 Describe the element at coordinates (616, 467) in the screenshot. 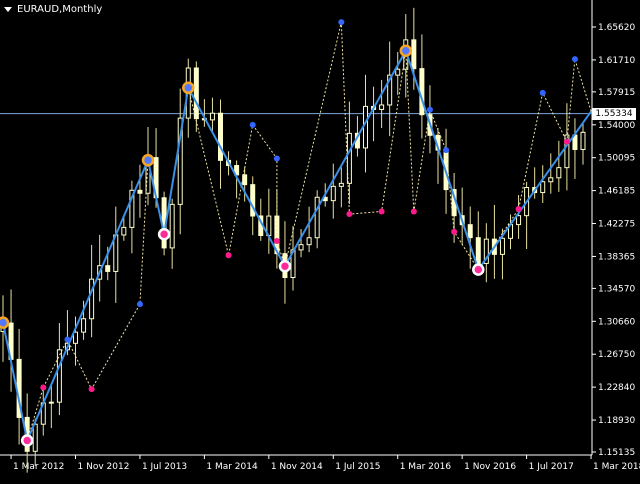

I see `time-tick-label: 1 Mar 2018` at that location.